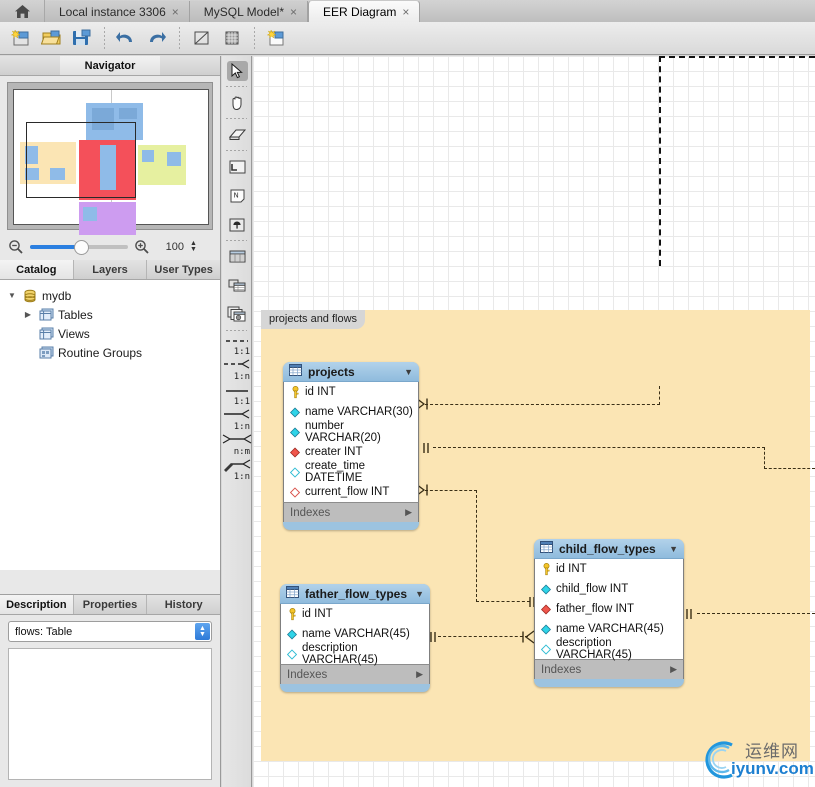 The image size is (815, 787). I want to click on layer-tool-button, so click(237, 166).